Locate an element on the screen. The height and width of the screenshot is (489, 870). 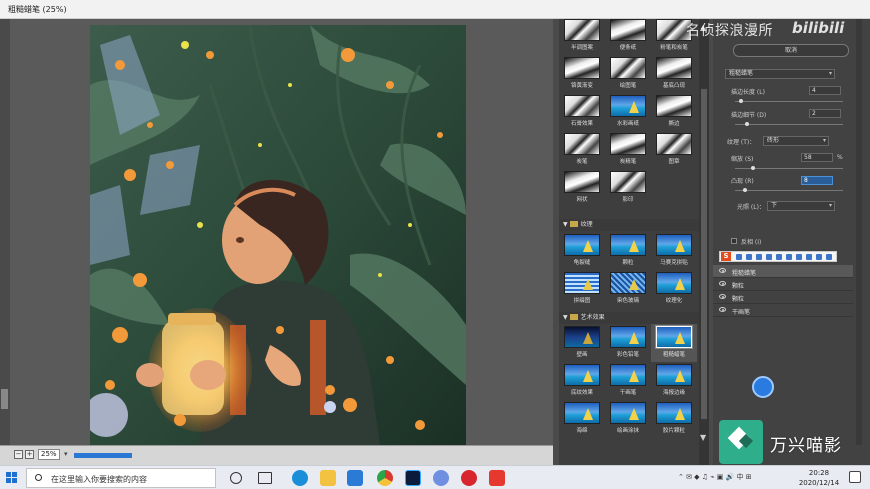
filter-tile-selected: 粗糙蜡笔 is located at coordinates (674, 343).